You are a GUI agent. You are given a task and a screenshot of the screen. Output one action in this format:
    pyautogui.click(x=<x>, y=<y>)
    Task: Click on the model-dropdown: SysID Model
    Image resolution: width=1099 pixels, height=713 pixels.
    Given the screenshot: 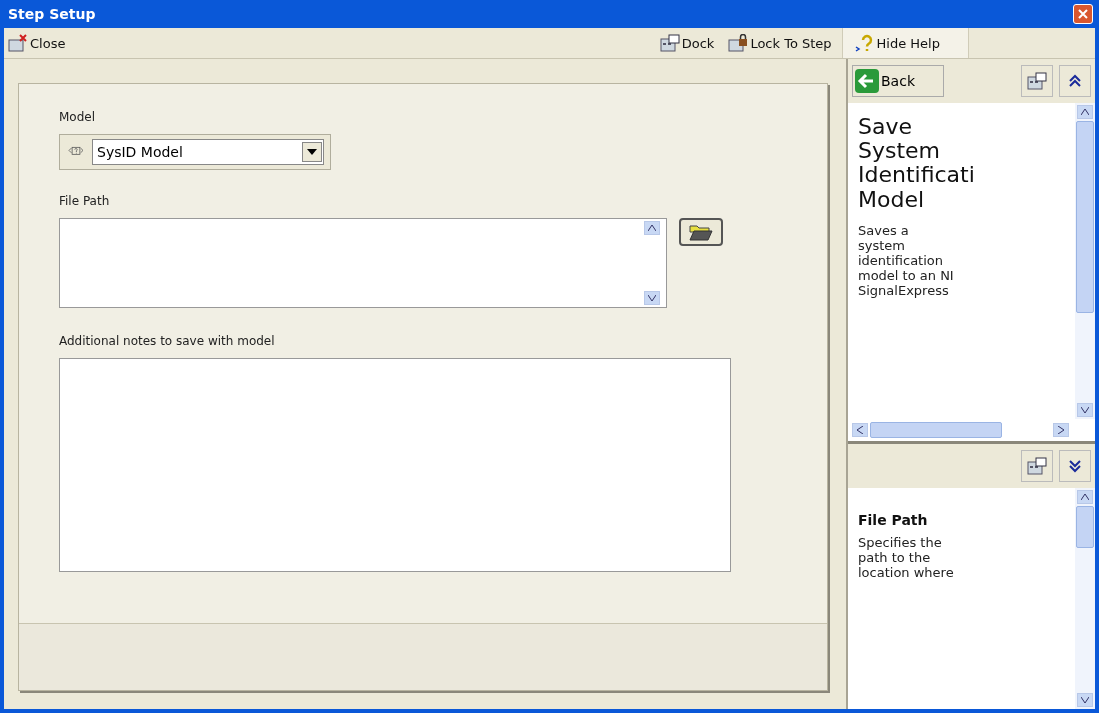 What is the action you would take?
    pyautogui.click(x=208, y=152)
    